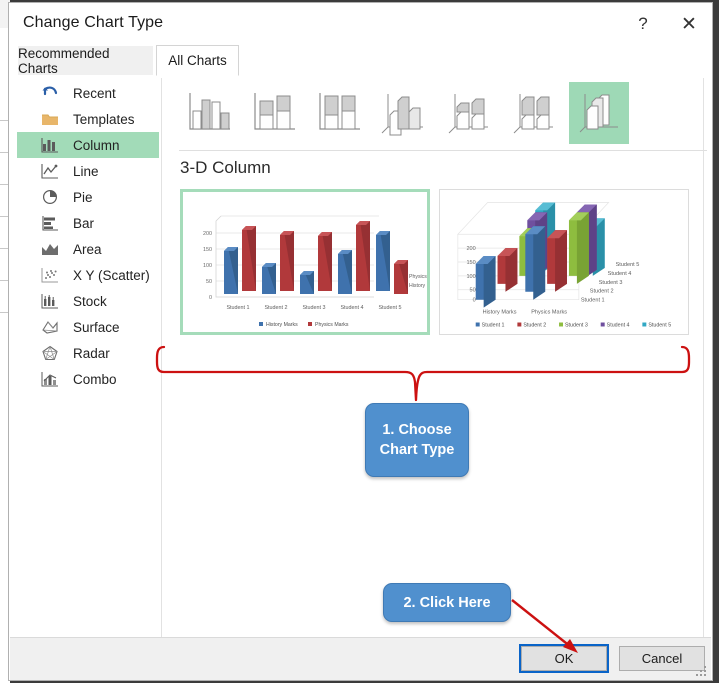 This screenshot has height=683, width=719. Describe the element at coordinates (111, 275) in the screenshot. I see `sidebar-item-label: X Y (Scatter)` at that location.